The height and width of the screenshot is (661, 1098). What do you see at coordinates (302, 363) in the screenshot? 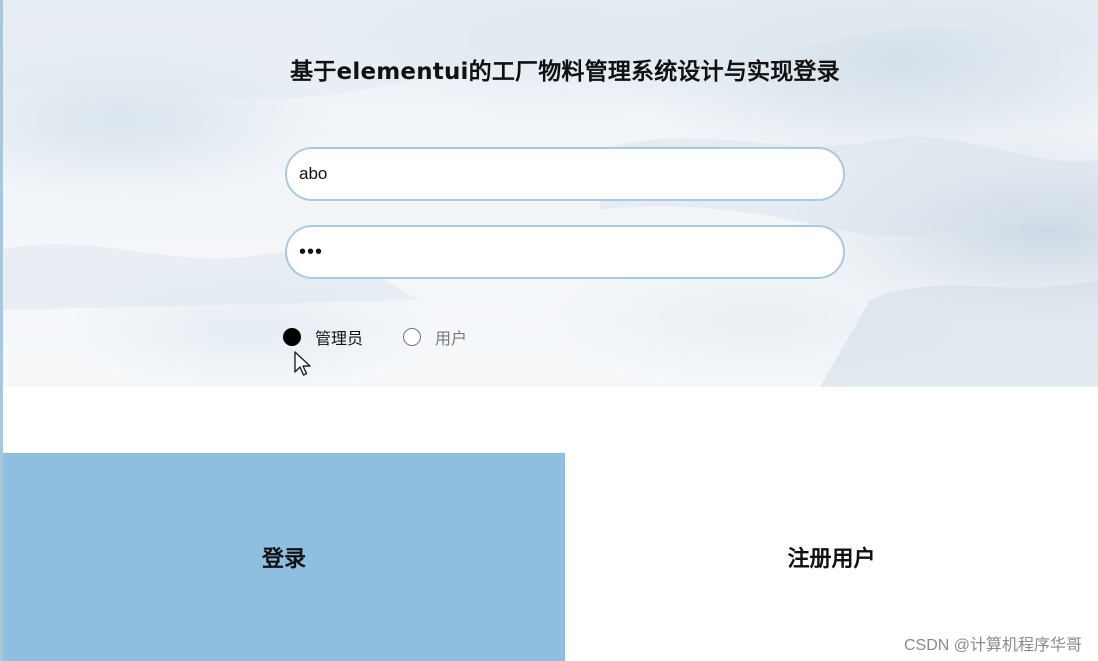
I see `mouse-pointer-icon` at bounding box center [302, 363].